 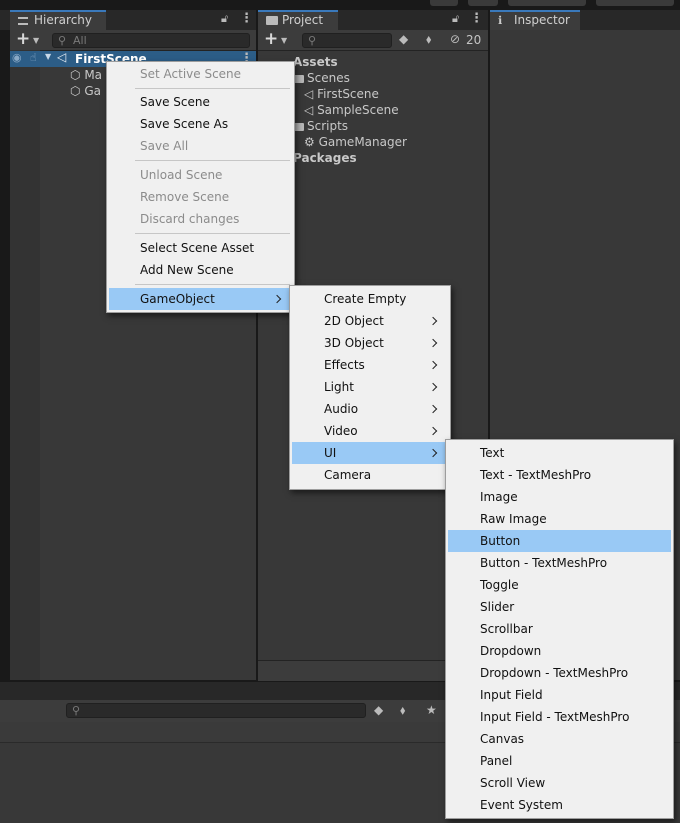 I want to click on menu-item-label: Dropdown, so click(x=511, y=651).